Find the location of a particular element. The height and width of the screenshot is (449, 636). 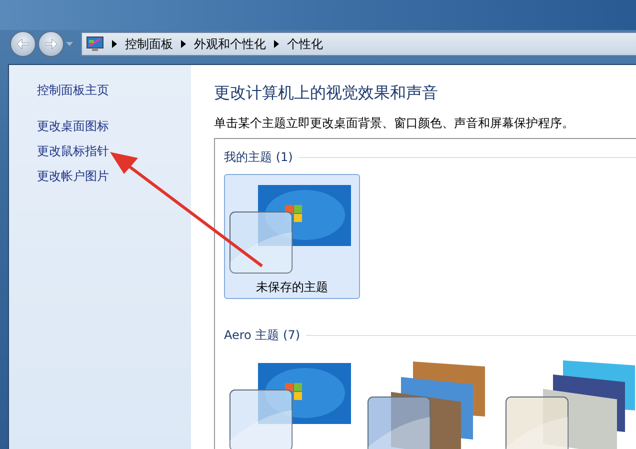

back-button is located at coordinates (23, 44).